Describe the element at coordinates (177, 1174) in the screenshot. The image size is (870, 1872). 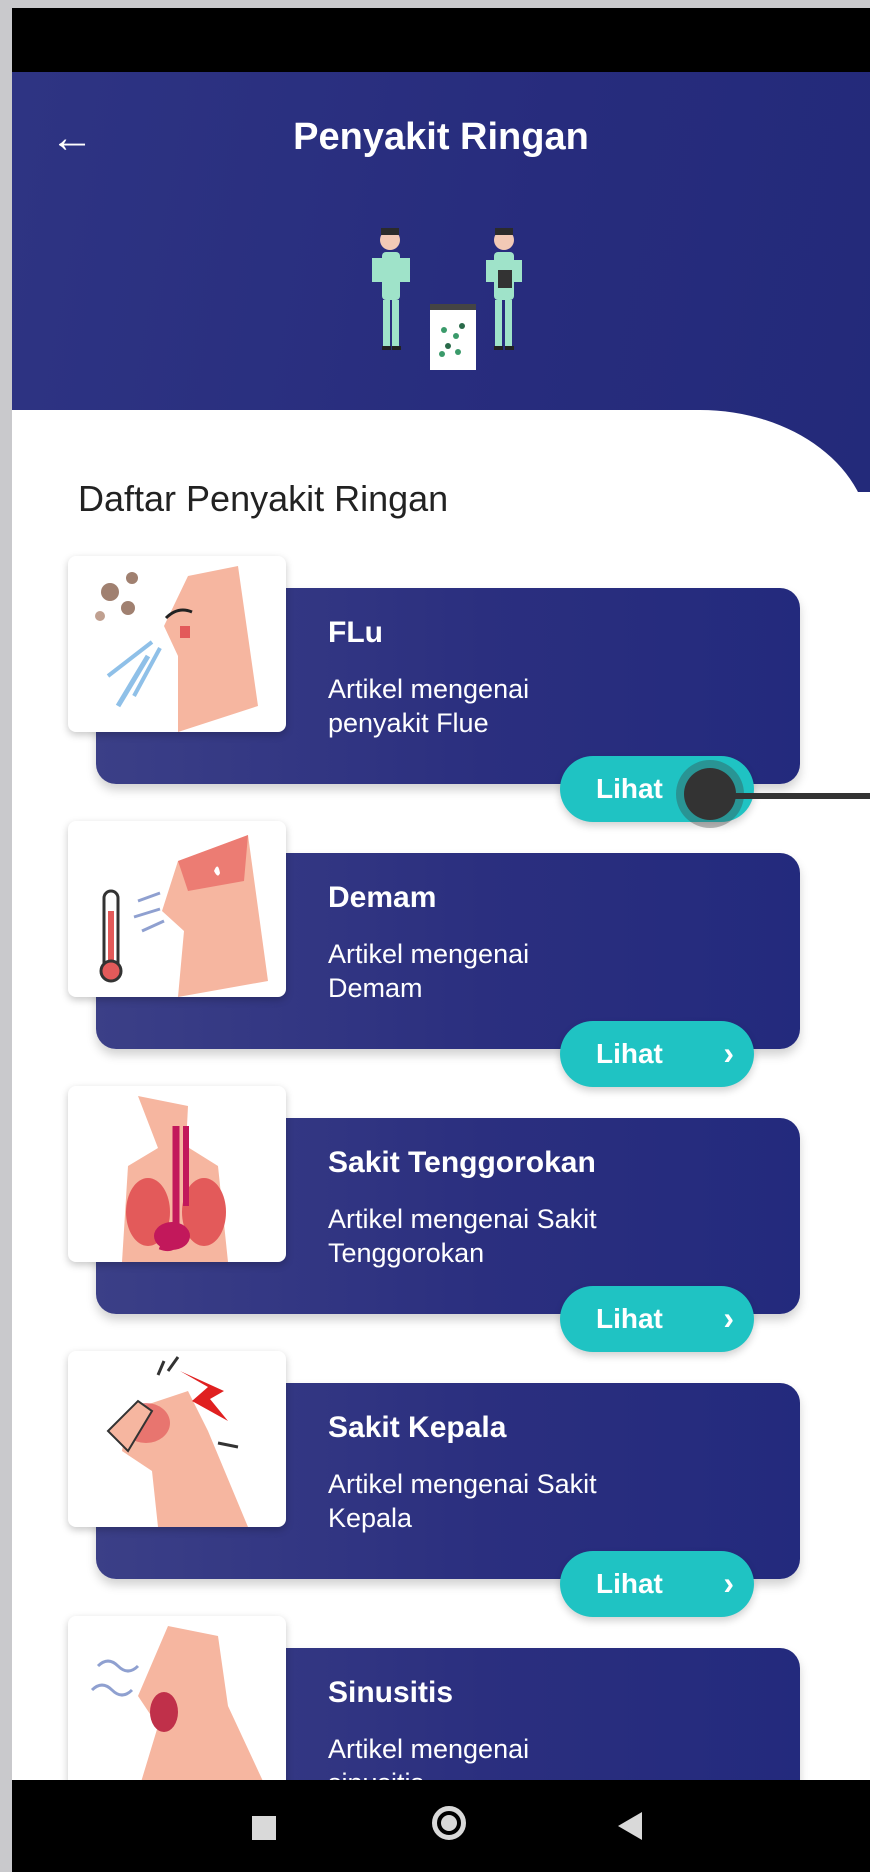
I see `throat-illustration-icon` at that location.